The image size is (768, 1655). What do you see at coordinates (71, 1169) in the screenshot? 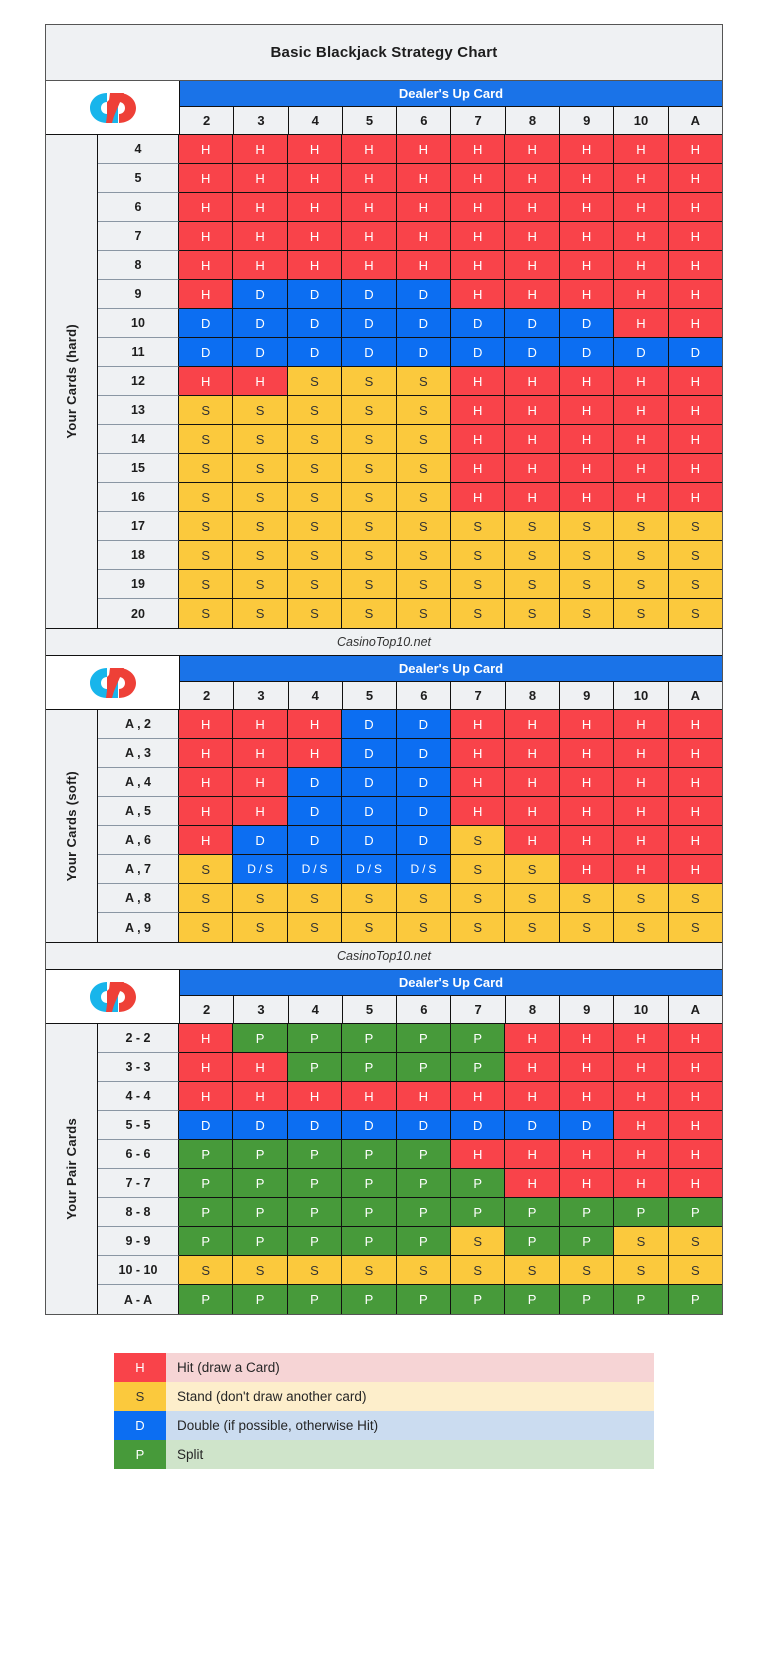
I see `row-axis-label-text: Your Pair Cards` at bounding box center [71, 1169].